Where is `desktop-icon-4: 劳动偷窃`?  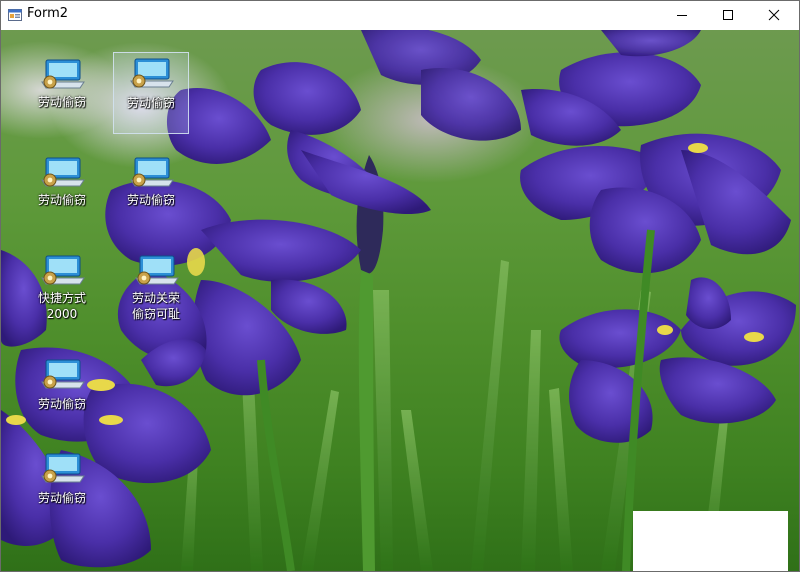 desktop-icon-4: 劳动偷窃 is located at coordinates (151, 182).